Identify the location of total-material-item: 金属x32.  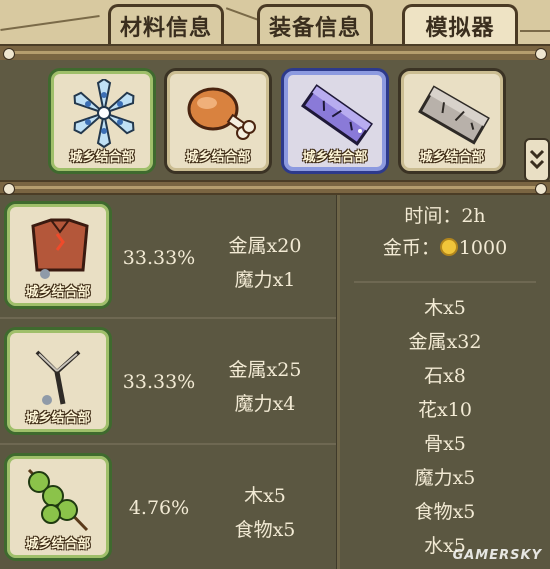
(445, 342).